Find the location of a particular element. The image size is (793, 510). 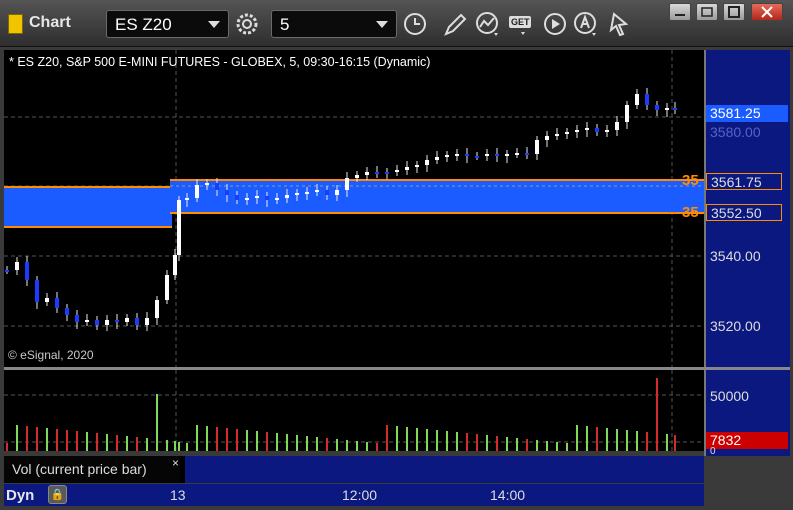

close-button is located at coordinates (767, 12).